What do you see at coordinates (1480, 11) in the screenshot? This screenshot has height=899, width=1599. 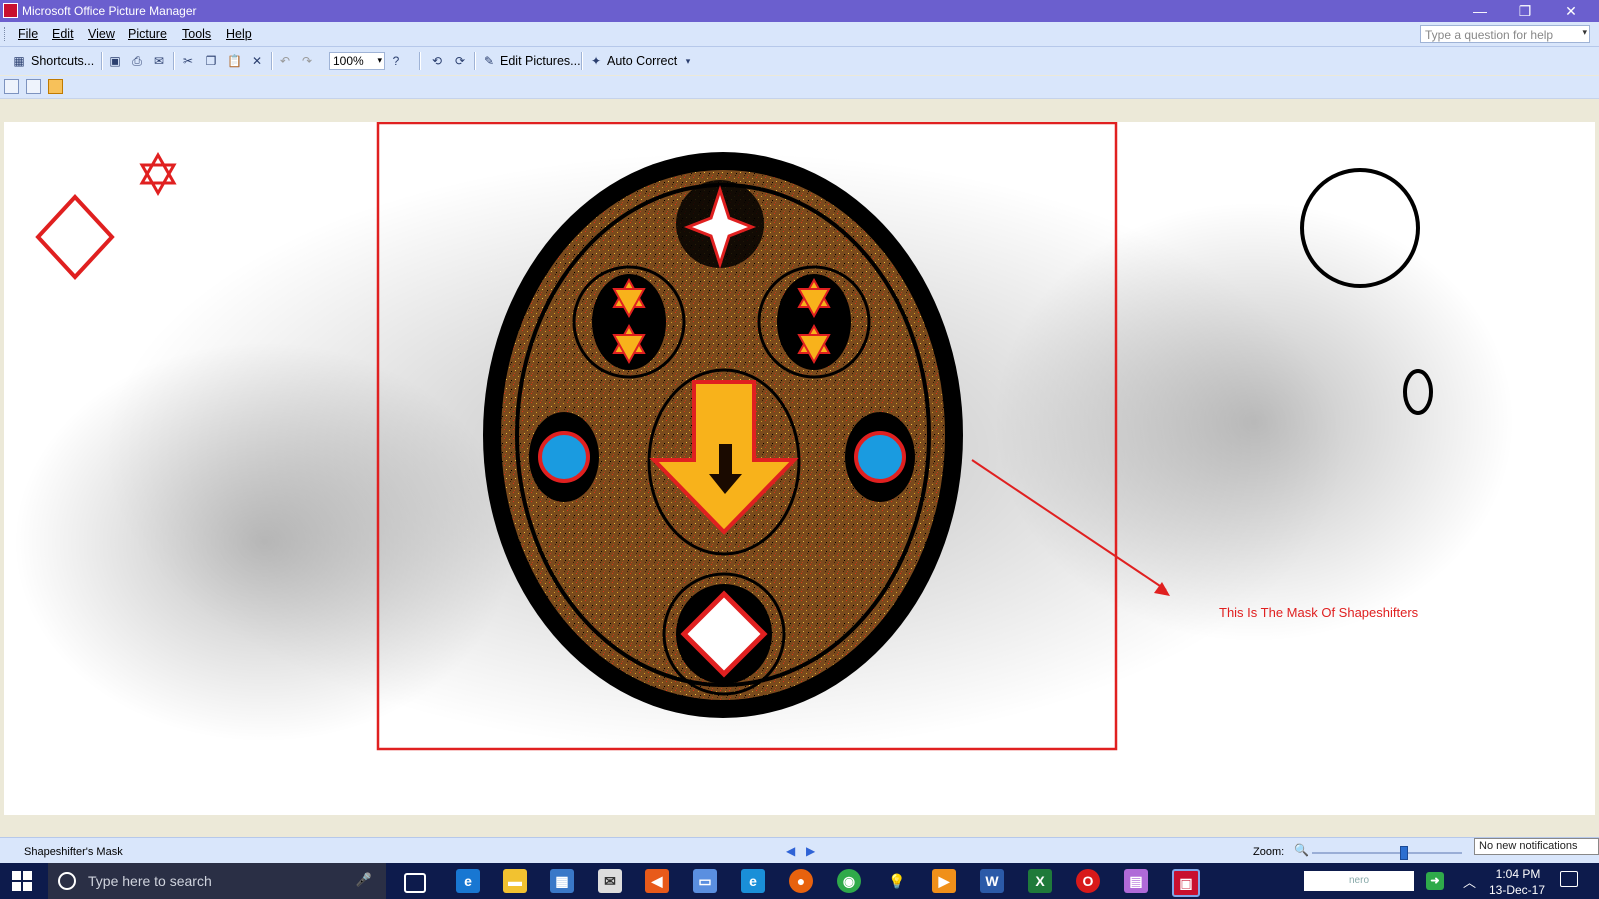 I see `minimize-button: —` at bounding box center [1480, 11].